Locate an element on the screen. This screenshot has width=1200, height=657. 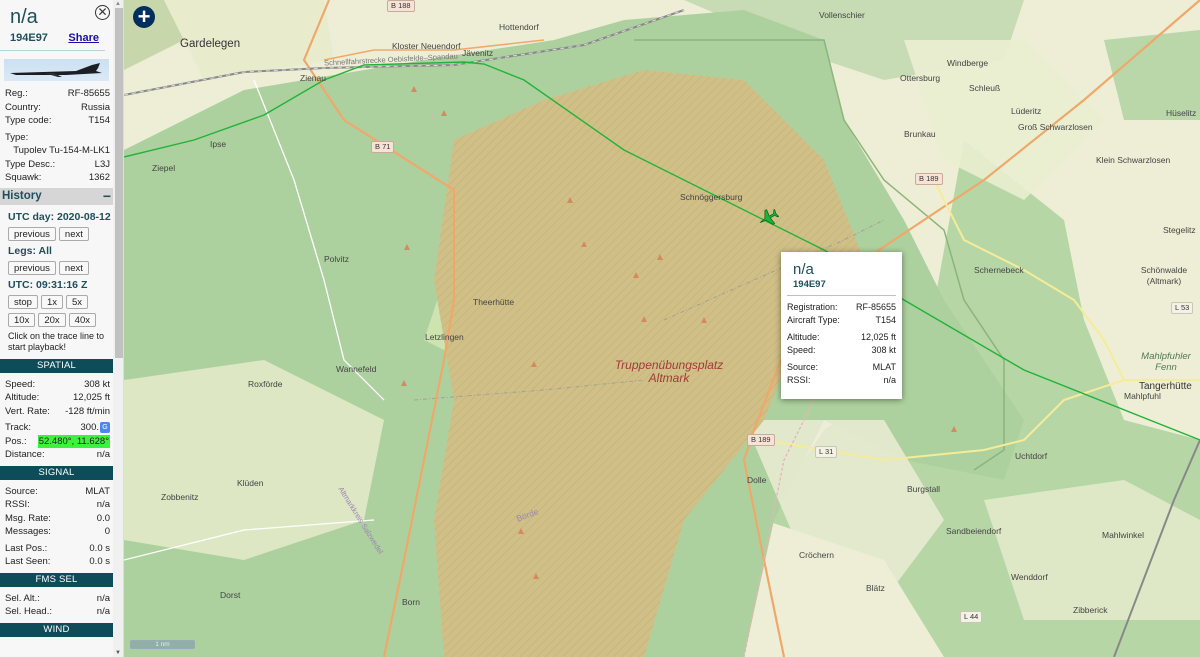
field-label: Source: is located at coordinates (21, 491).